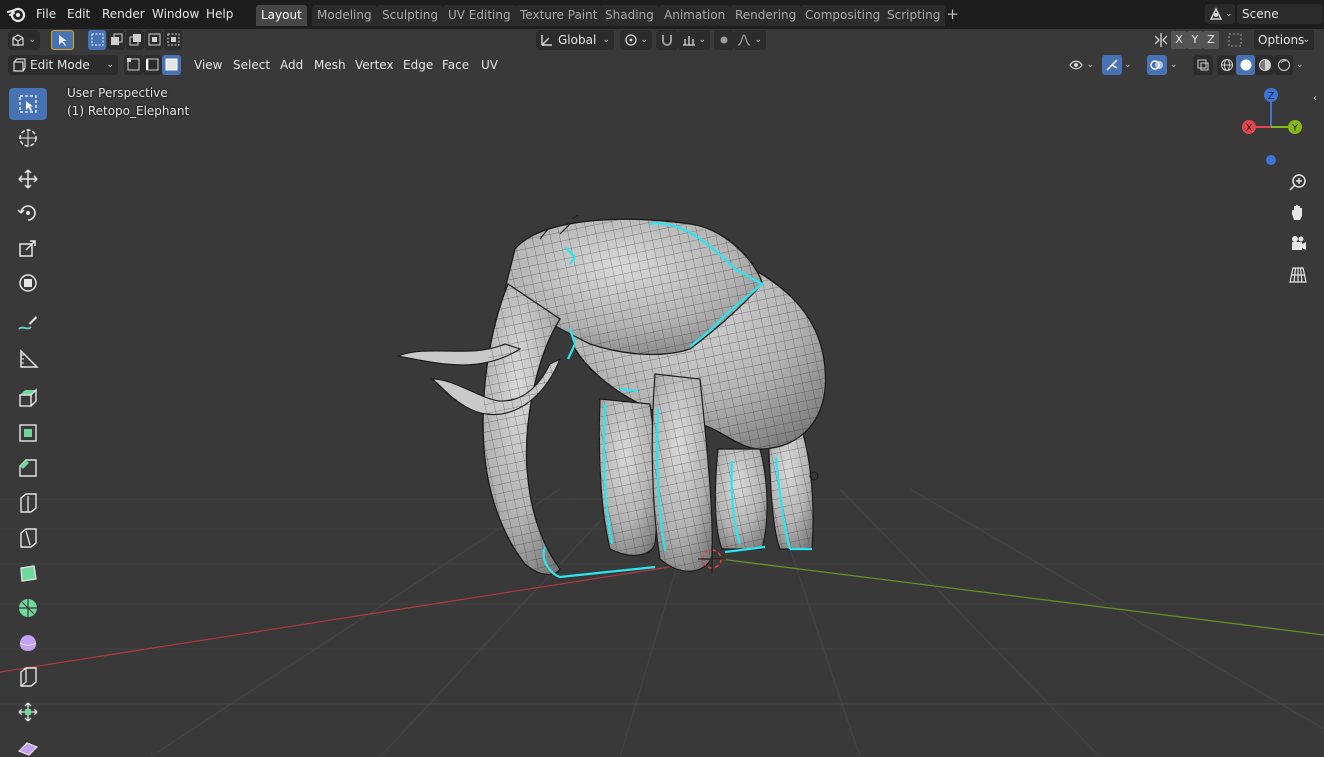  I want to click on tool-rotate, so click(28, 213).